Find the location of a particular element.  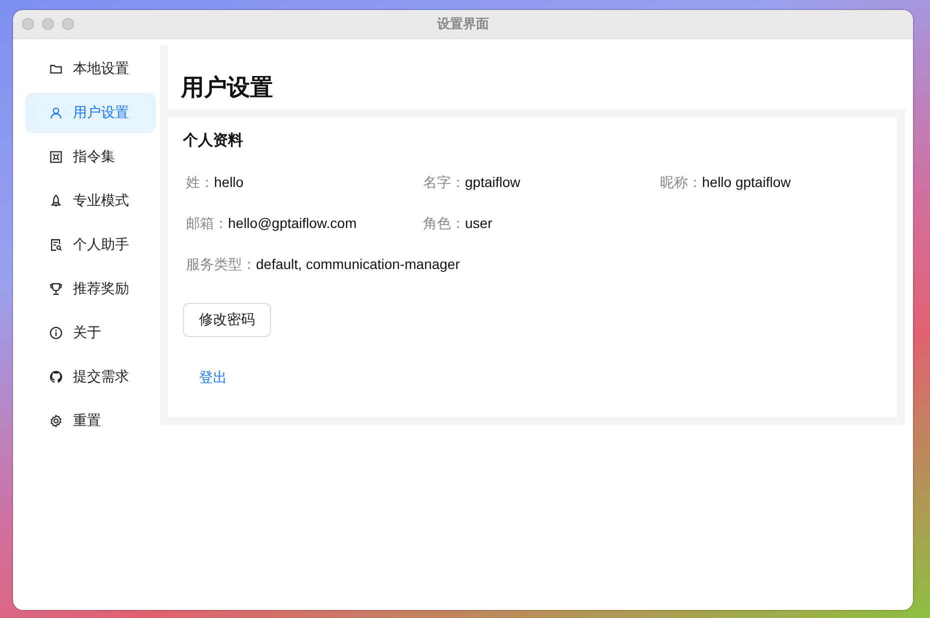

field-value: hello gptaiflow is located at coordinates (746, 182).